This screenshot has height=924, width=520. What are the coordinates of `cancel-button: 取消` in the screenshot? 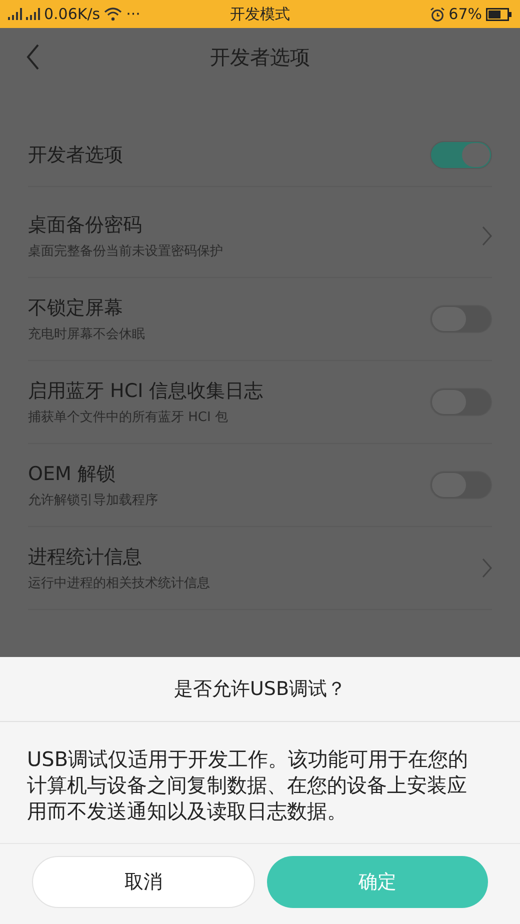 It's located at (143, 882).